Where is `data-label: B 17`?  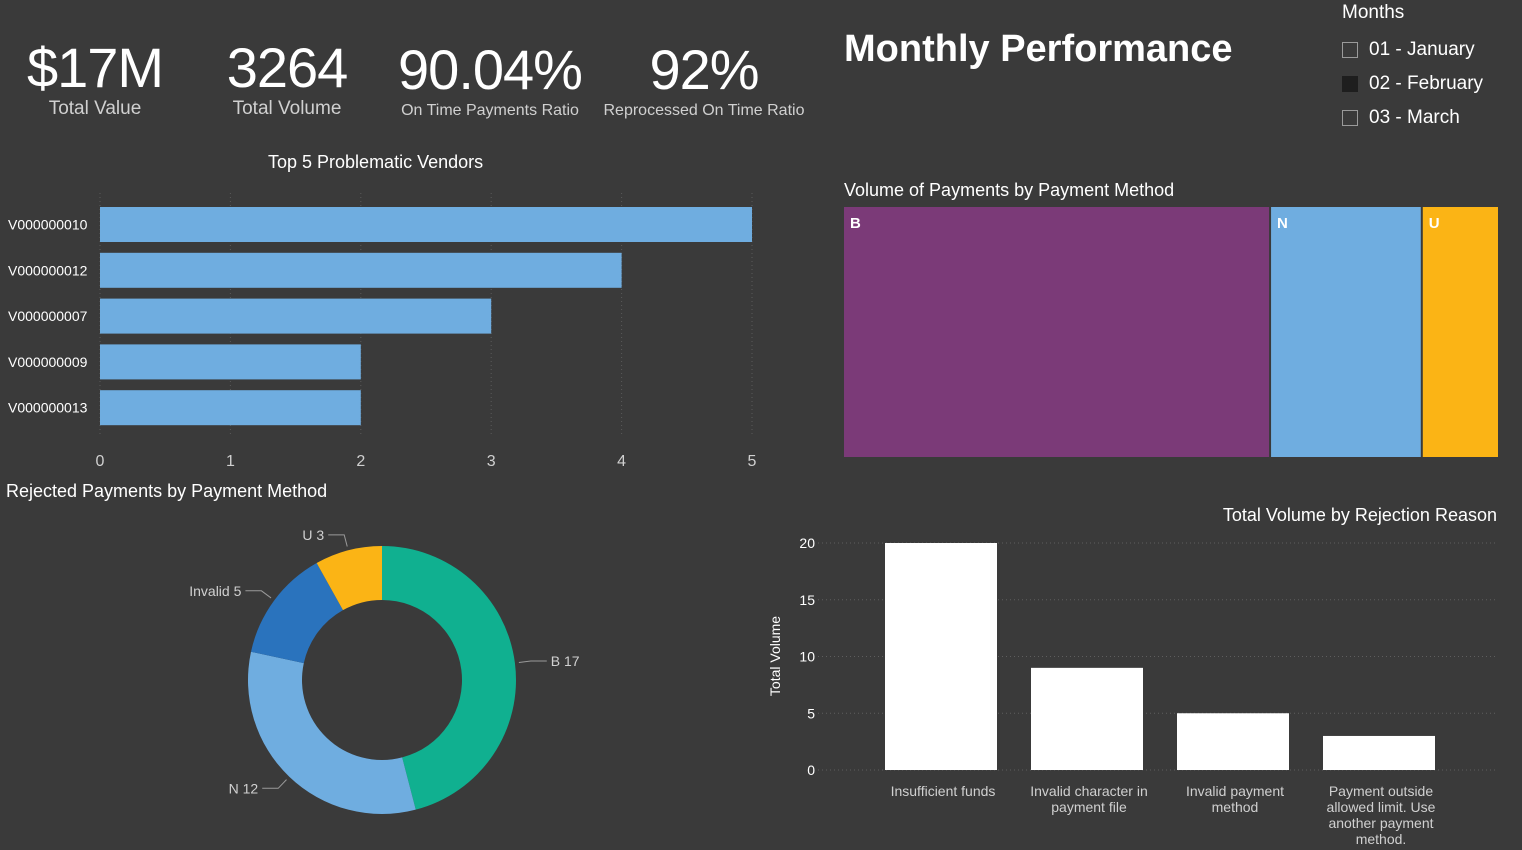 data-label: B 17 is located at coordinates (565, 661).